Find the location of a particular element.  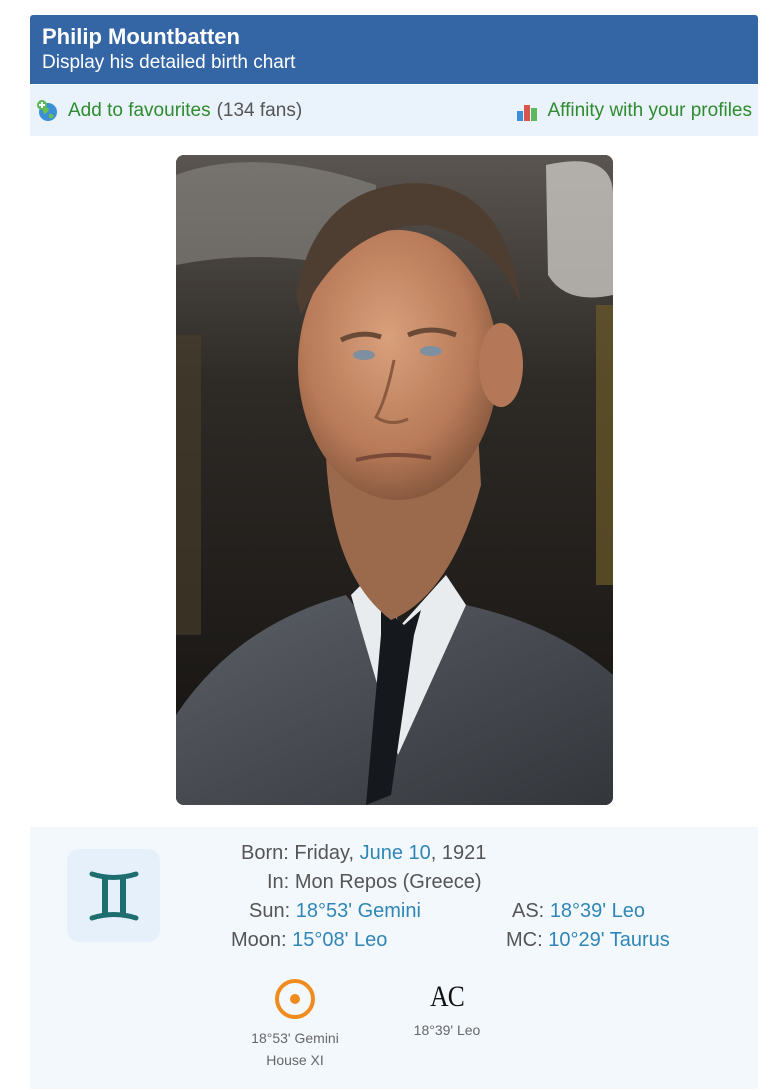

ascendant-position-link: 18°39' Leo is located at coordinates (597, 911).